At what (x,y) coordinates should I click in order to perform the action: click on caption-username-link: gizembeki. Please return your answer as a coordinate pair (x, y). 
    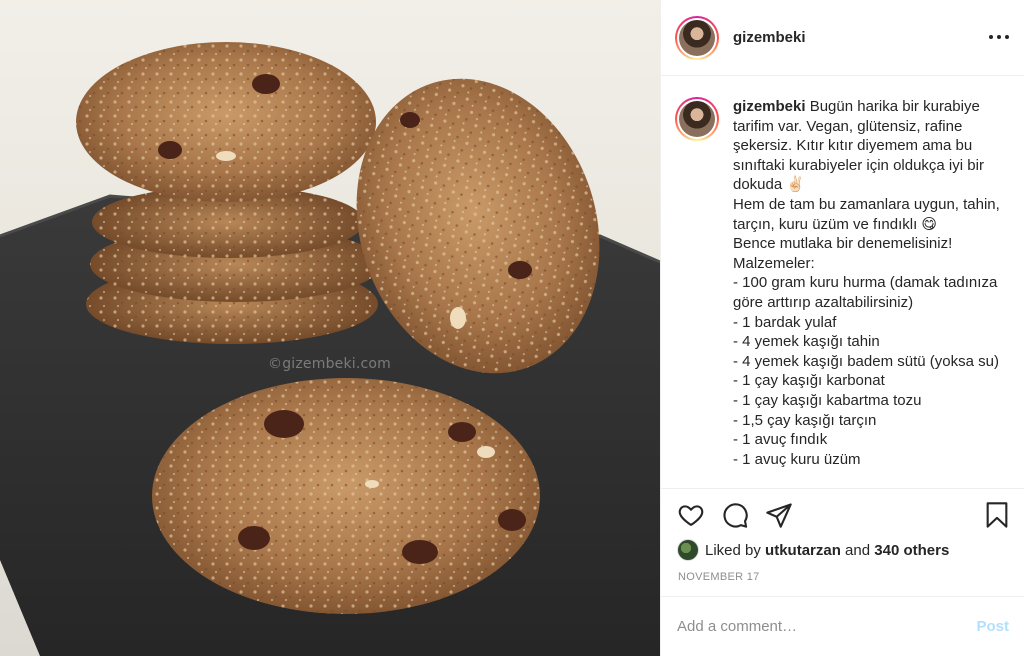
    Looking at the image, I should click on (769, 106).